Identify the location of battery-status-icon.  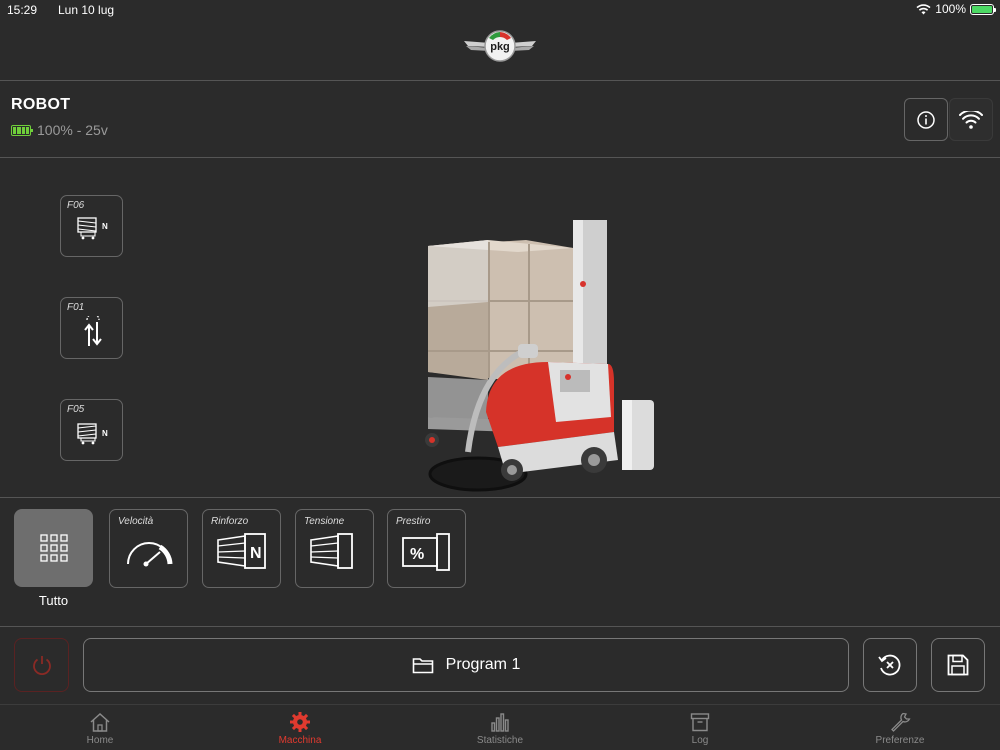
(983, 9).